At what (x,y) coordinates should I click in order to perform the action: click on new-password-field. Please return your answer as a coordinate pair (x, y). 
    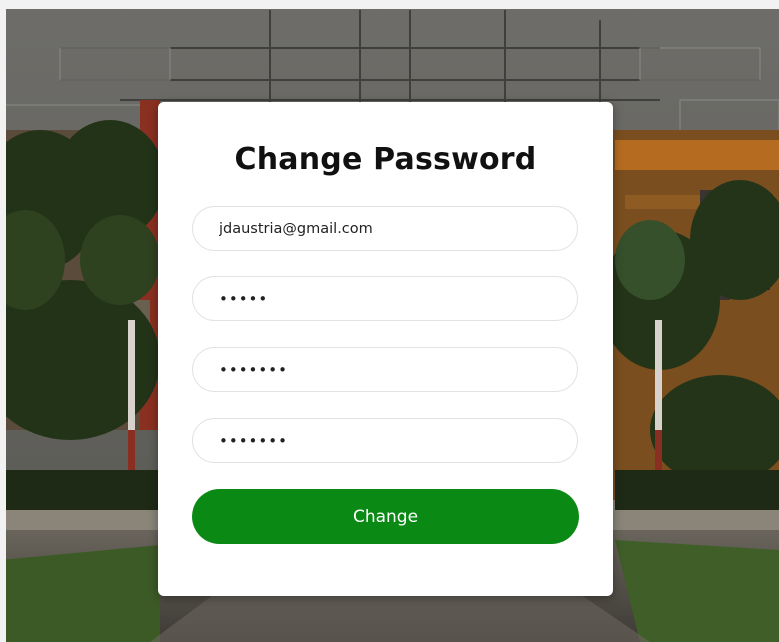
    Looking at the image, I should click on (385, 369).